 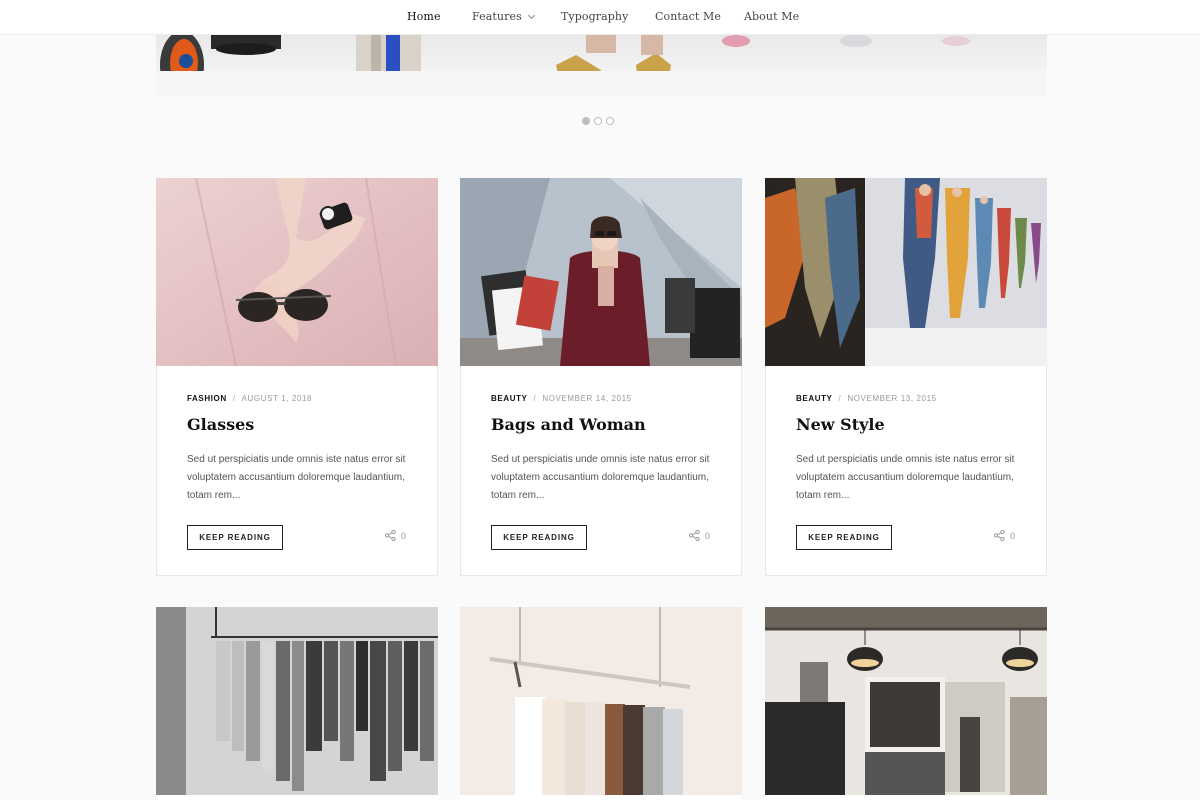 I want to click on slider-pagination, so click(x=598, y=121).